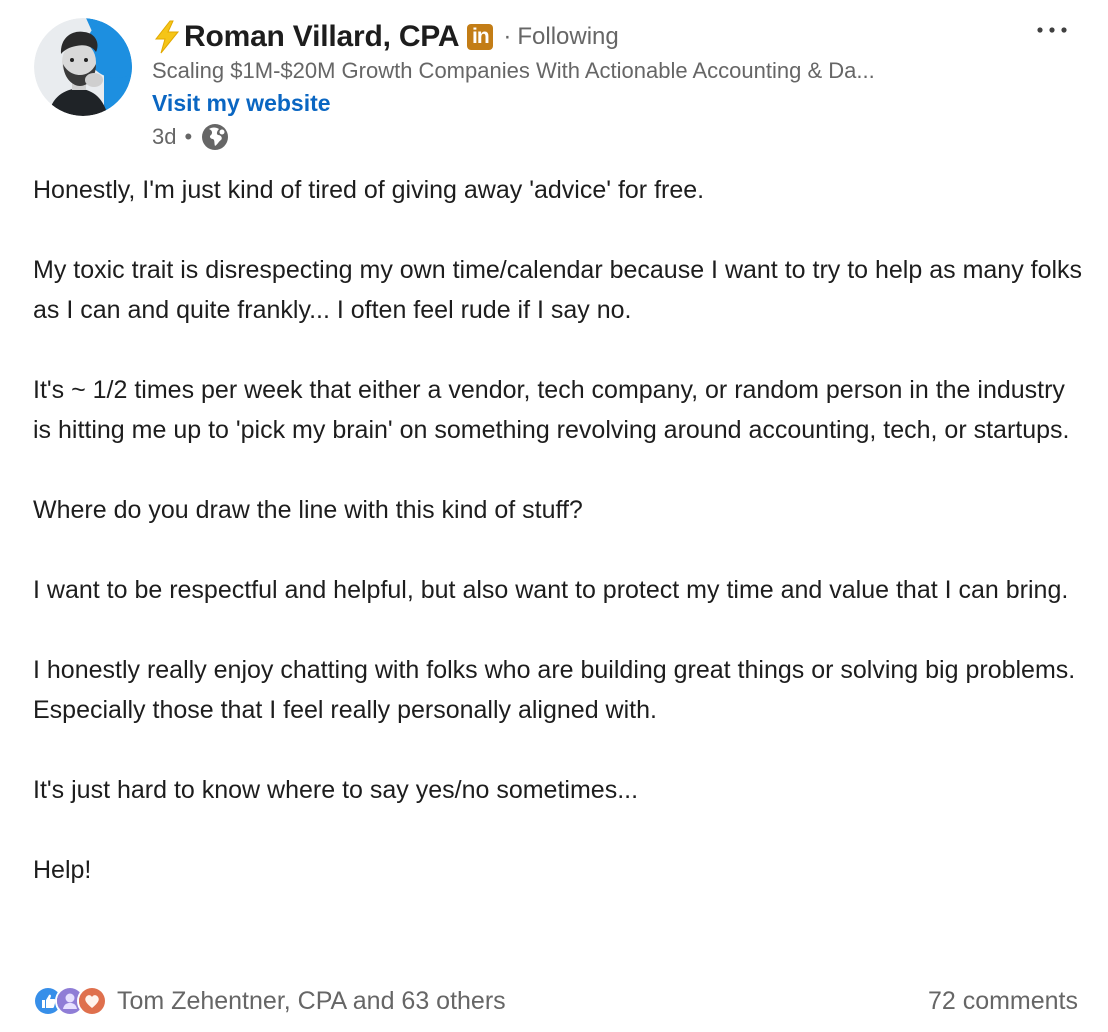 The width and height of the screenshot is (1108, 1032). What do you see at coordinates (241, 103) in the screenshot?
I see `visit-website-link: Visit my website` at bounding box center [241, 103].